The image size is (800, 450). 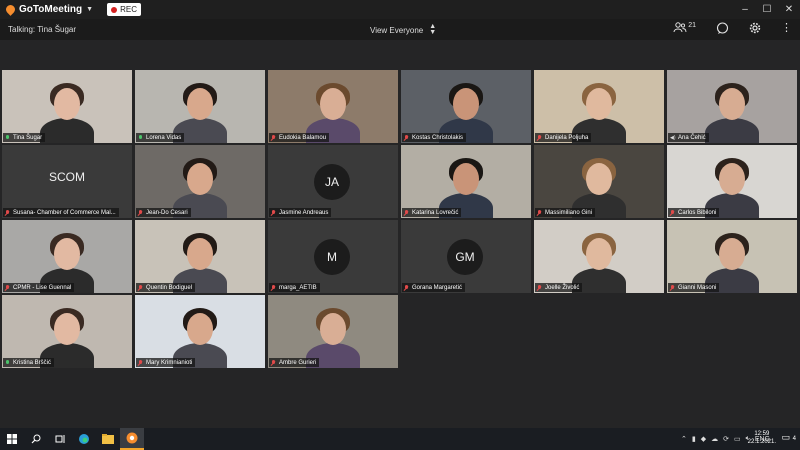 What do you see at coordinates (569, 212) in the screenshot?
I see `participant-name: Massimiliano Gini` at bounding box center [569, 212].